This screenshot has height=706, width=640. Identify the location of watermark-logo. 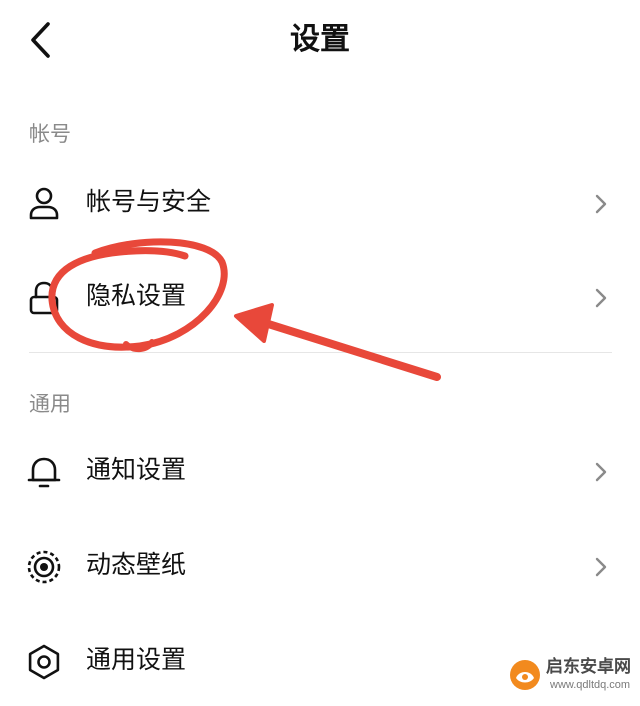
(525, 675).